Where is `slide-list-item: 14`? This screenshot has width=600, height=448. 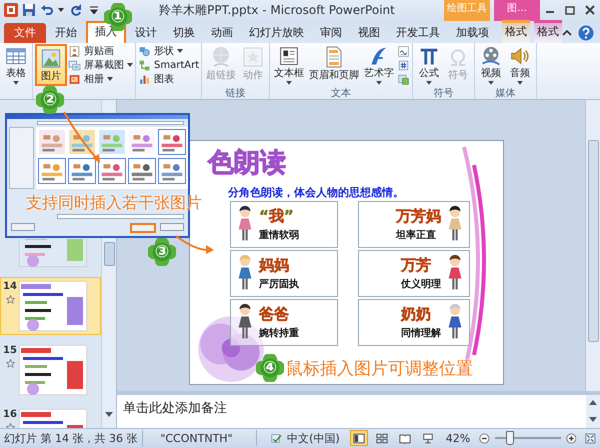
slide-list-item: 14 is located at coordinates (50, 305).